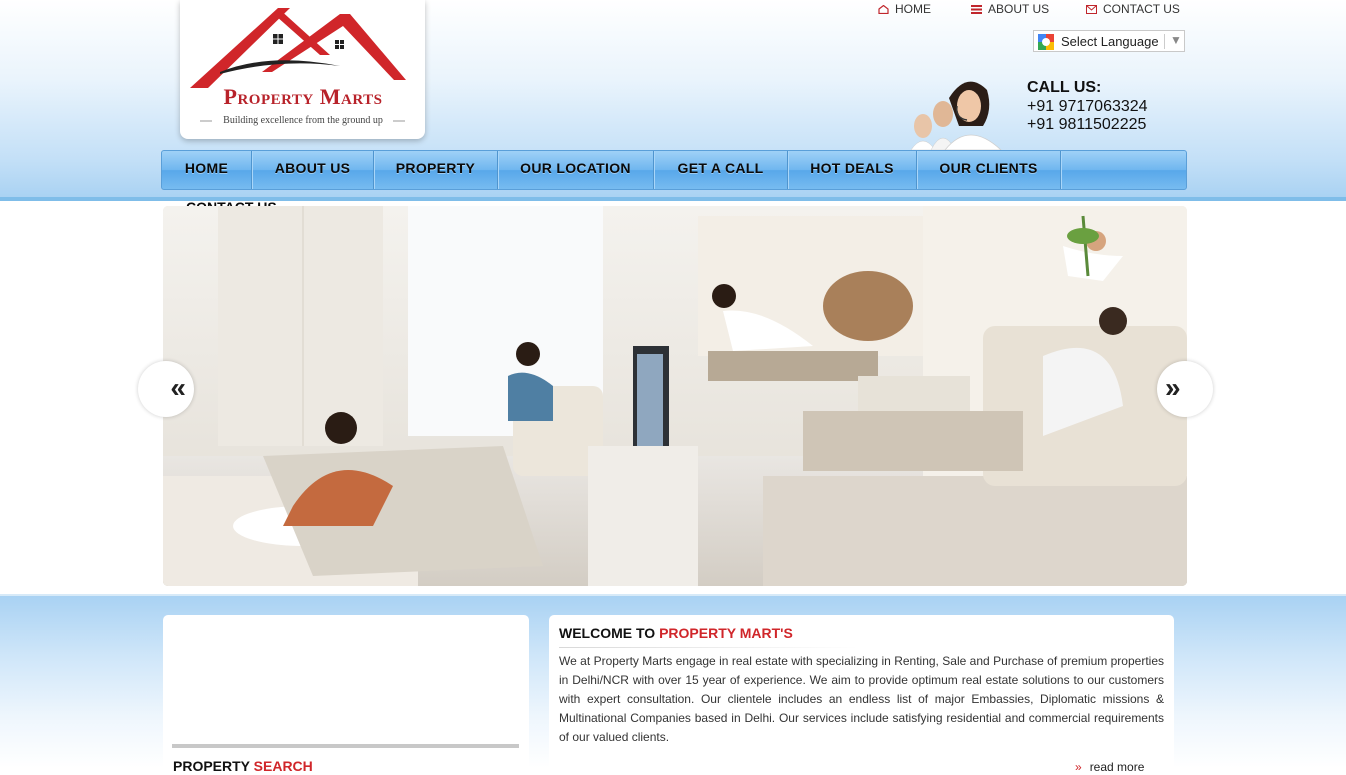  What do you see at coordinates (721, 170) in the screenshot?
I see `nav-get-a-call: GET A CALL` at bounding box center [721, 170].